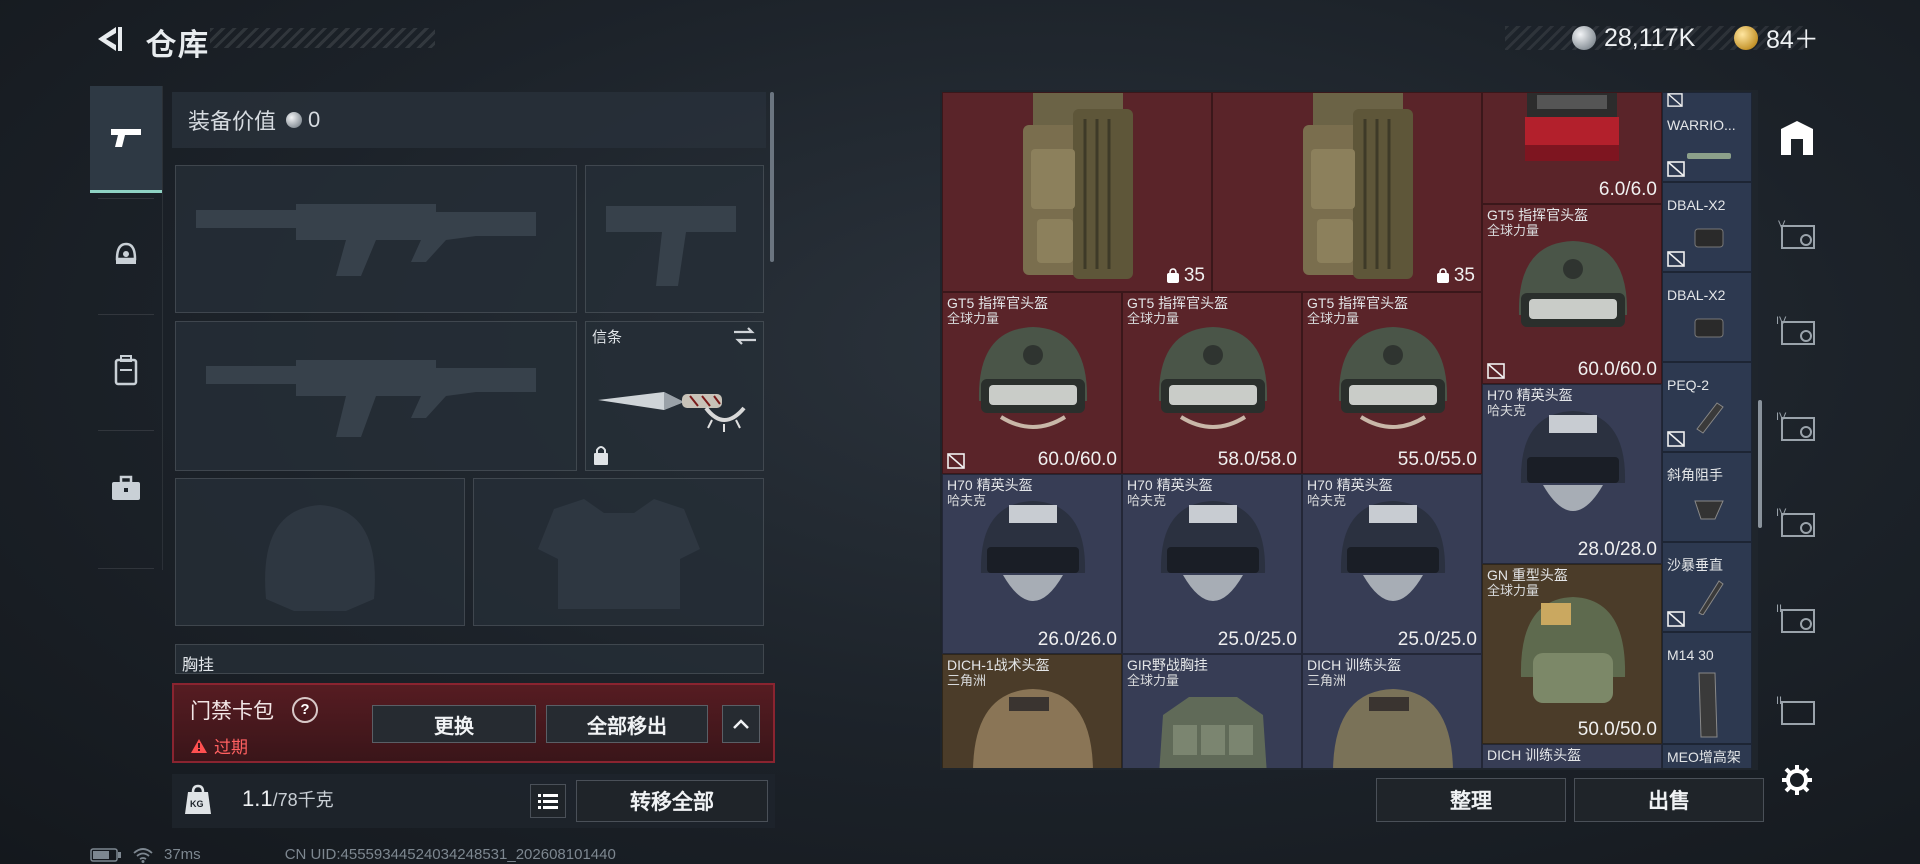 Image resolution: width=1920 pixels, height=864 pixels. I want to click on warehouse-icon, so click(1797, 138).